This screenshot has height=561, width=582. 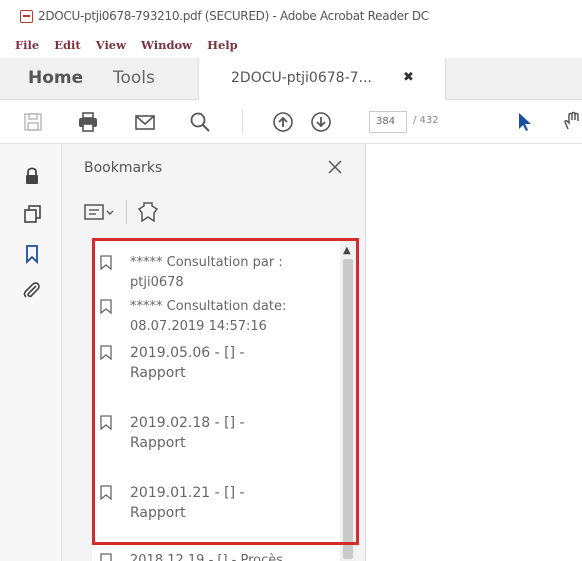 I want to click on tab-home: Home, so click(x=55, y=78).